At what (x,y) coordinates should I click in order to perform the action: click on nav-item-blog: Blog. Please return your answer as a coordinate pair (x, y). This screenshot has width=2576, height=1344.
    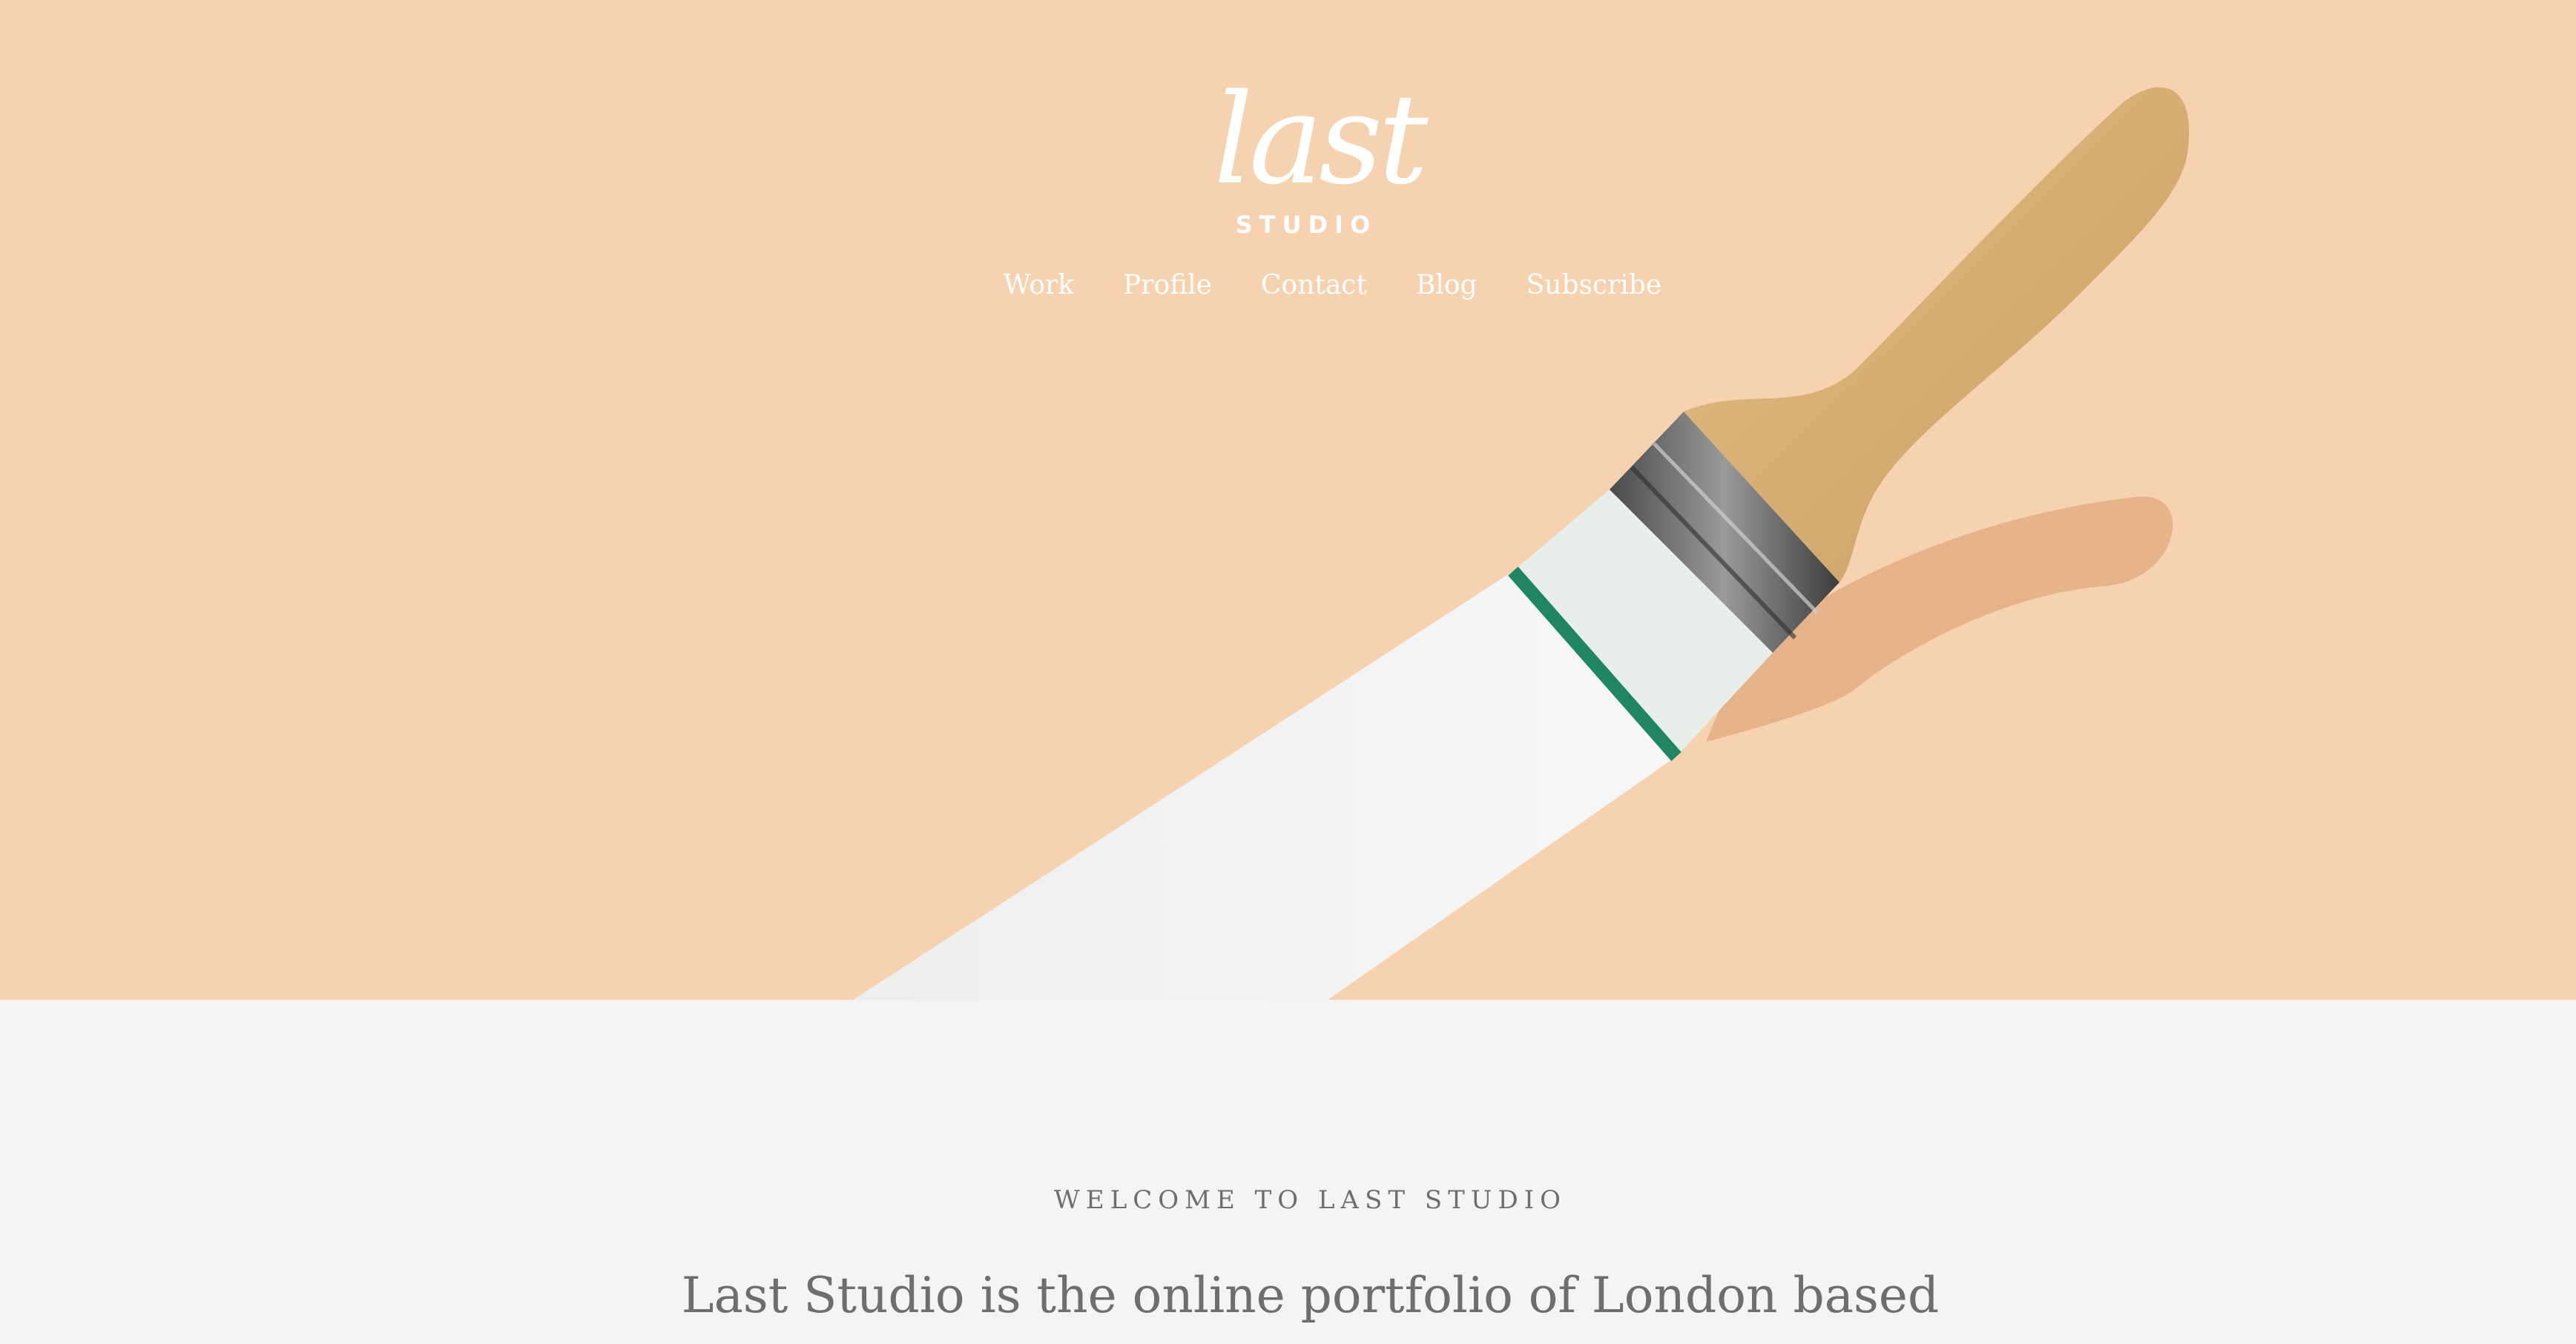
    Looking at the image, I should click on (1447, 285).